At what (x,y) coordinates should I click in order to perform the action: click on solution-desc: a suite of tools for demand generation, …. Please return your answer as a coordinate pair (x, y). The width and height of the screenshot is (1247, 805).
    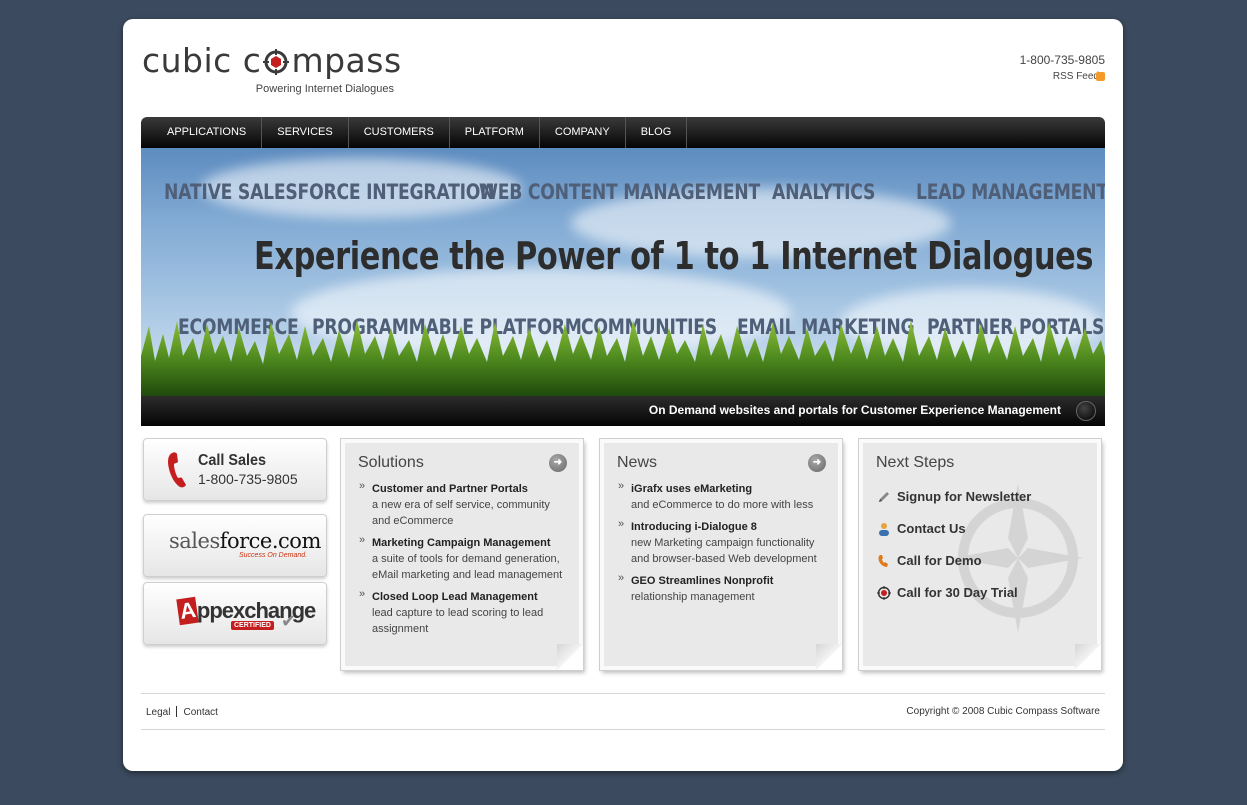
    Looking at the image, I should click on (467, 567).